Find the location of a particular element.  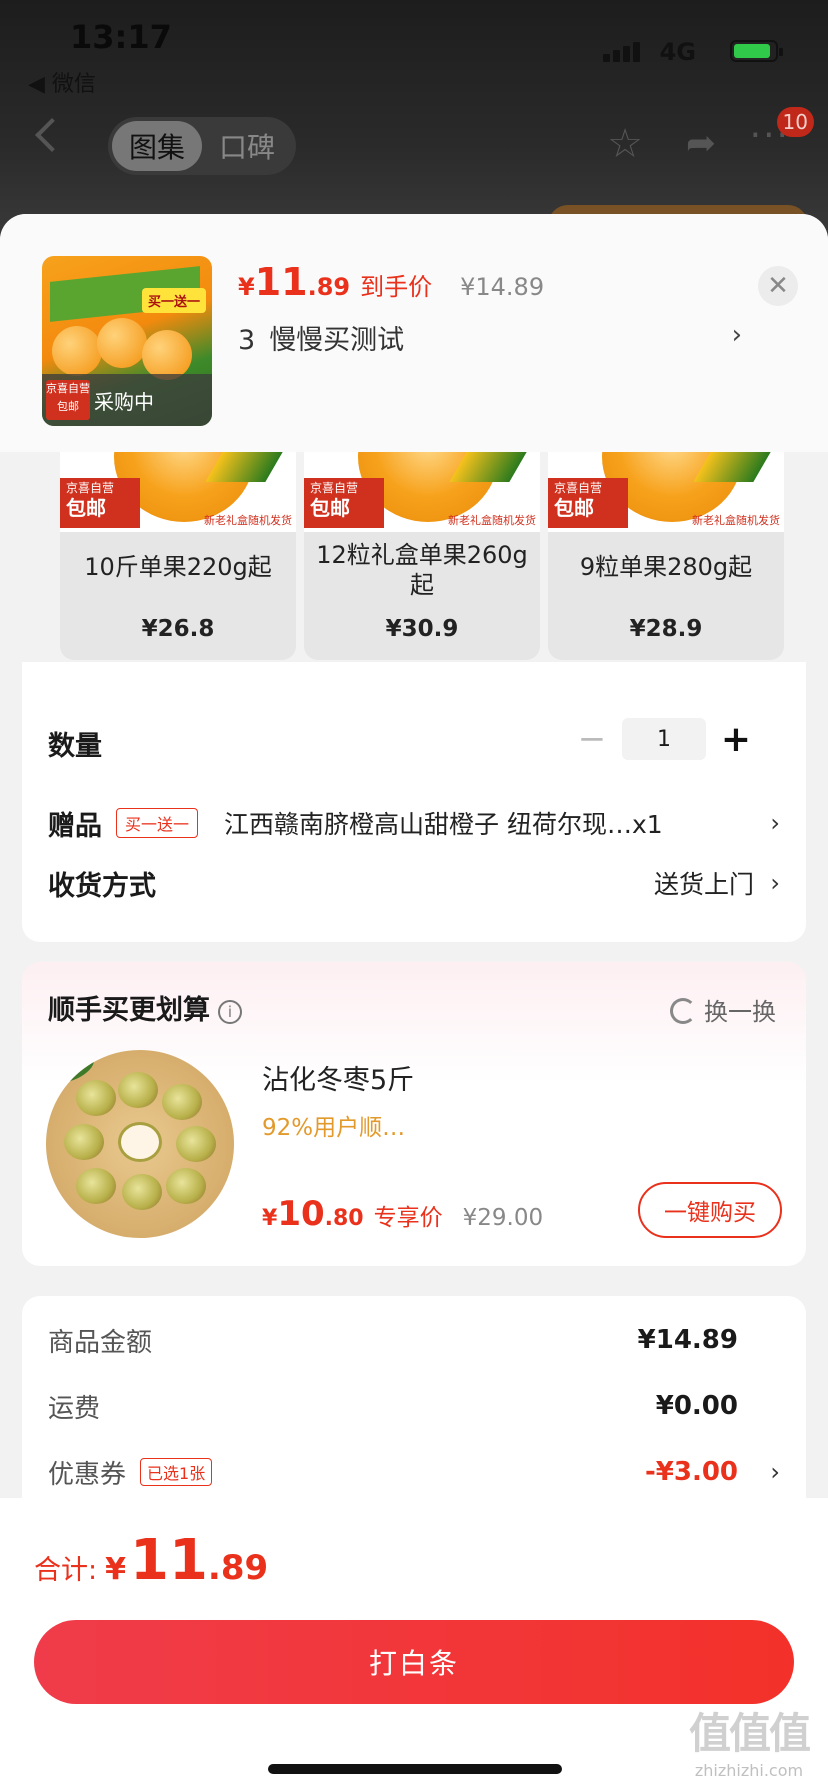

coupon-row: 优惠券 已选1张 -¥3.00 › is located at coordinates (414, 1472).